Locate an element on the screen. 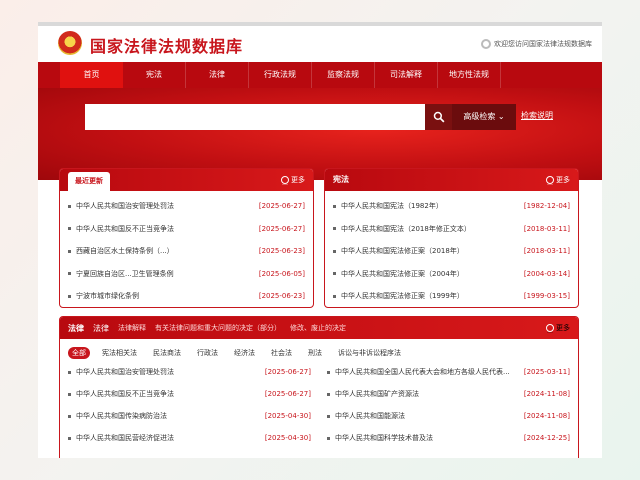  item-title: 西藏自治区水土保持条例（...） is located at coordinates (125, 251).